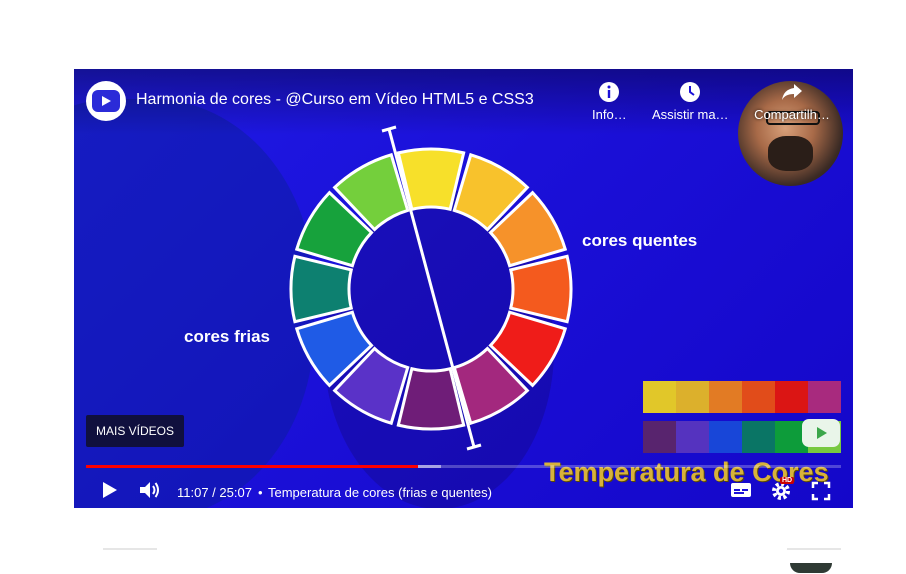 The image size is (906, 574). Describe the element at coordinates (135, 431) in the screenshot. I see `more-videos-button: MAIS VÍDEOS` at that location.